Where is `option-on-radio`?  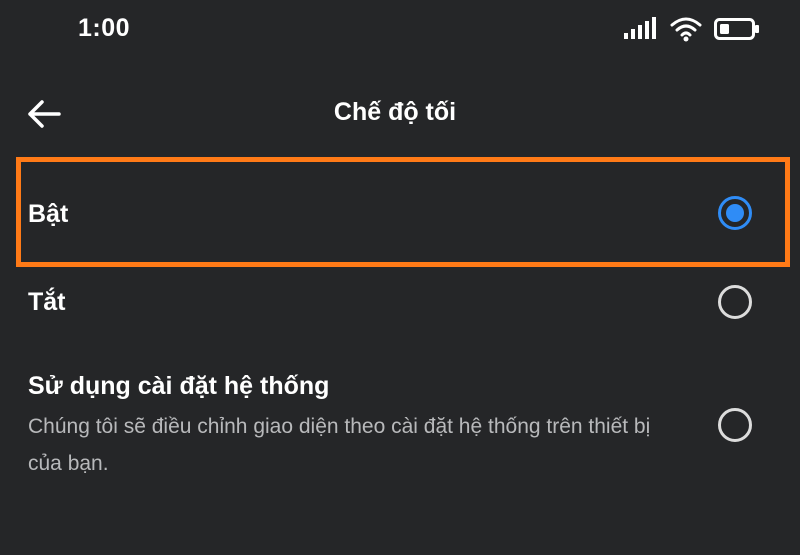
option-on-radio is located at coordinates (735, 213).